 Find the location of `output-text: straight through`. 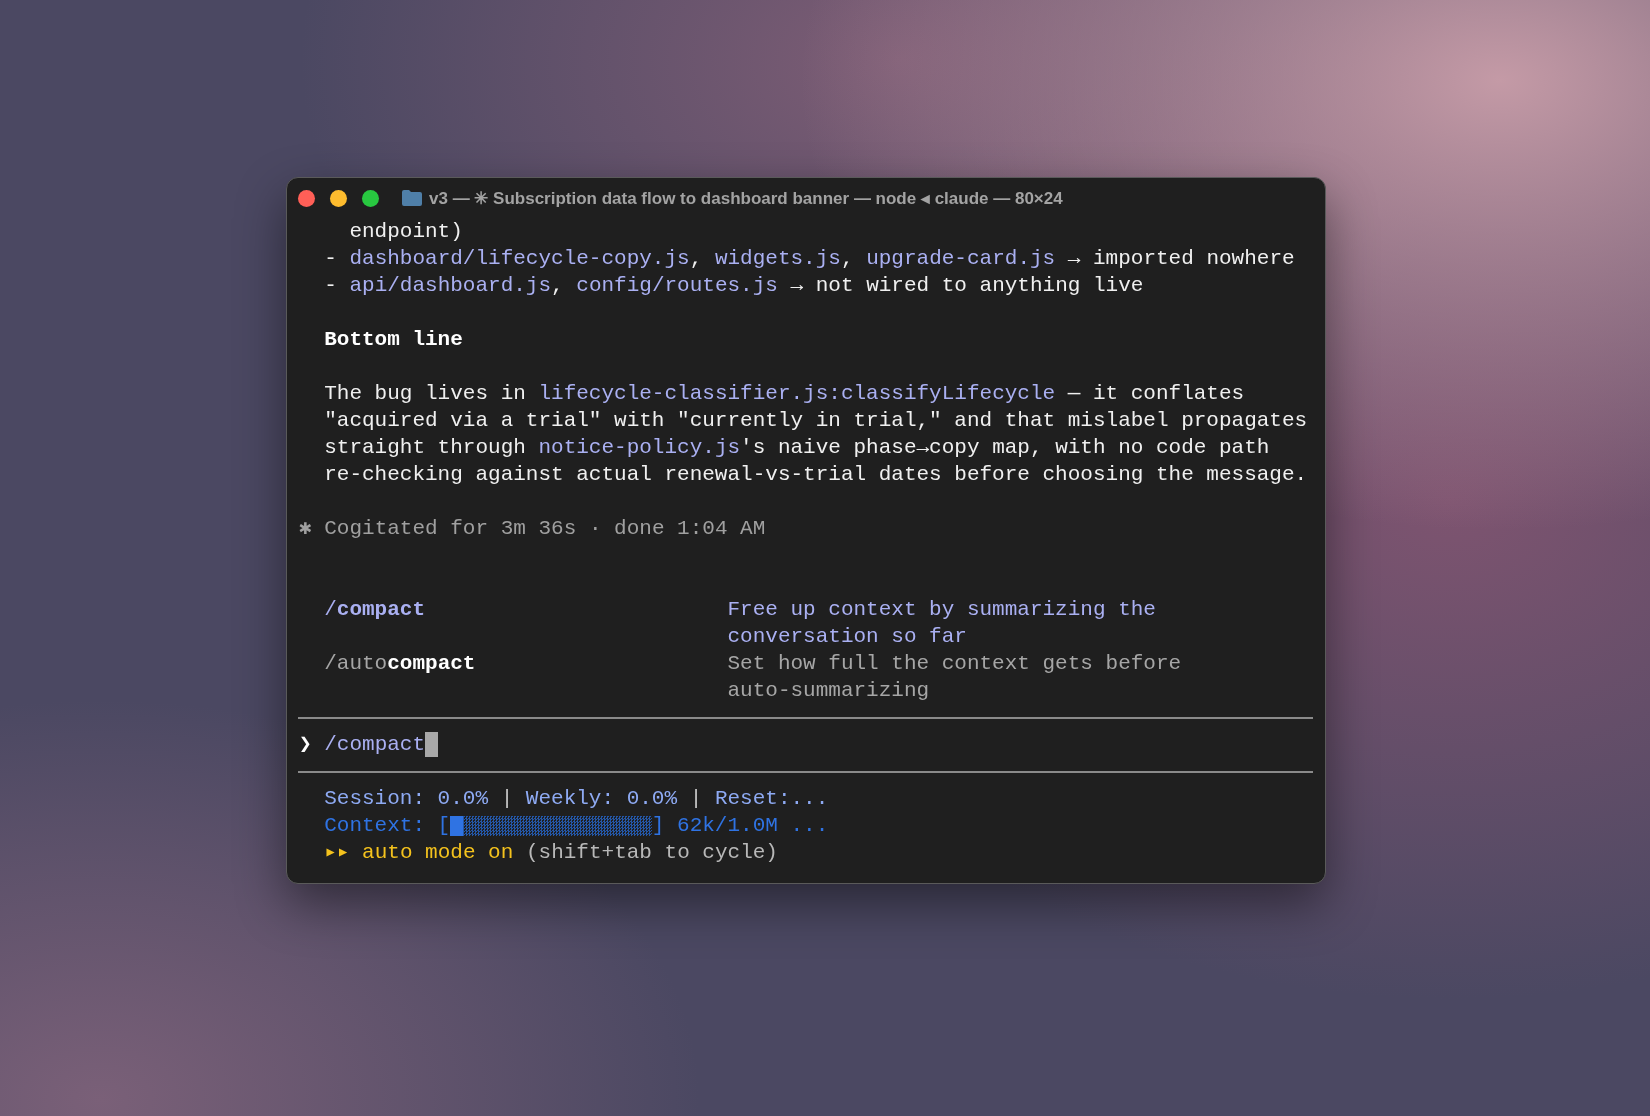

output-text: straight through is located at coordinates (425, 448).